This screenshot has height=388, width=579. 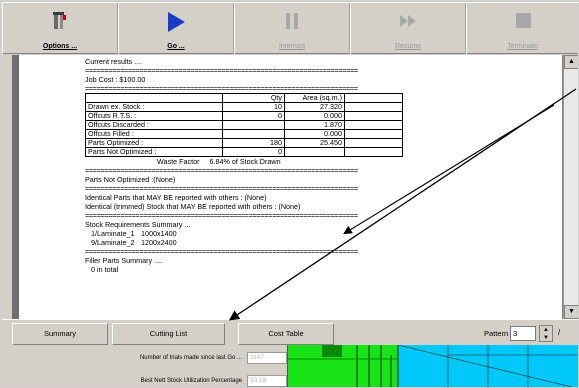 What do you see at coordinates (522, 46) in the screenshot?
I see `terminate-button-label: Terminate` at bounding box center [522, 46].